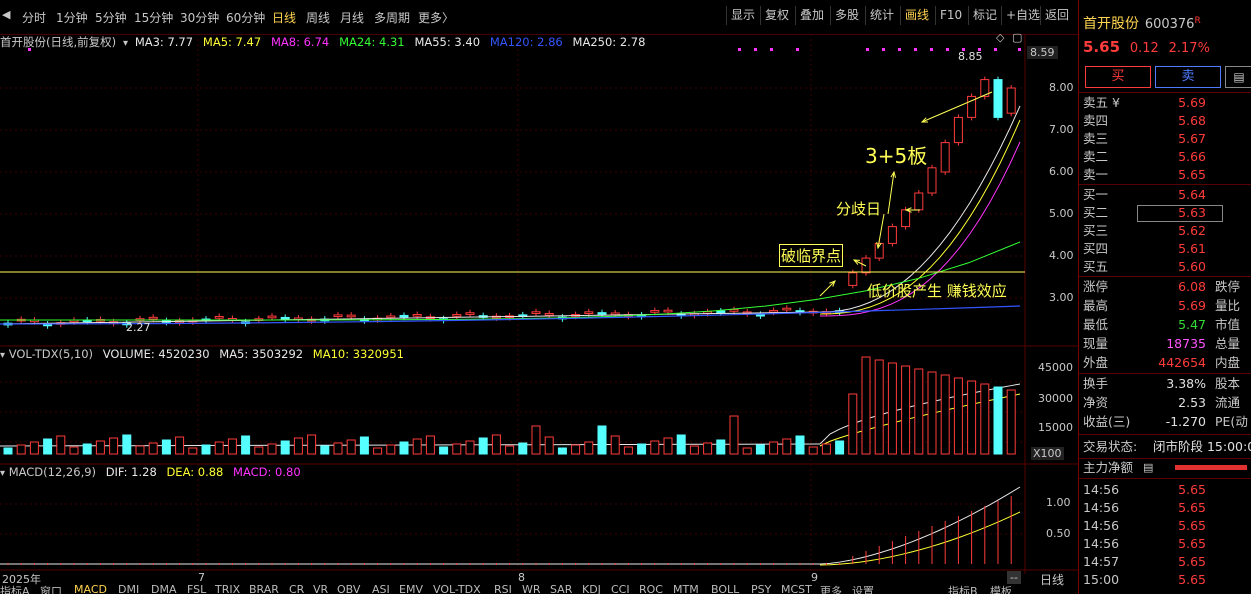 The image size is (1251, 594). What do you see at coordinates (950, 15) in the screenshot?
I see `toolbar-button: F10` at bounding box center [950, 15].